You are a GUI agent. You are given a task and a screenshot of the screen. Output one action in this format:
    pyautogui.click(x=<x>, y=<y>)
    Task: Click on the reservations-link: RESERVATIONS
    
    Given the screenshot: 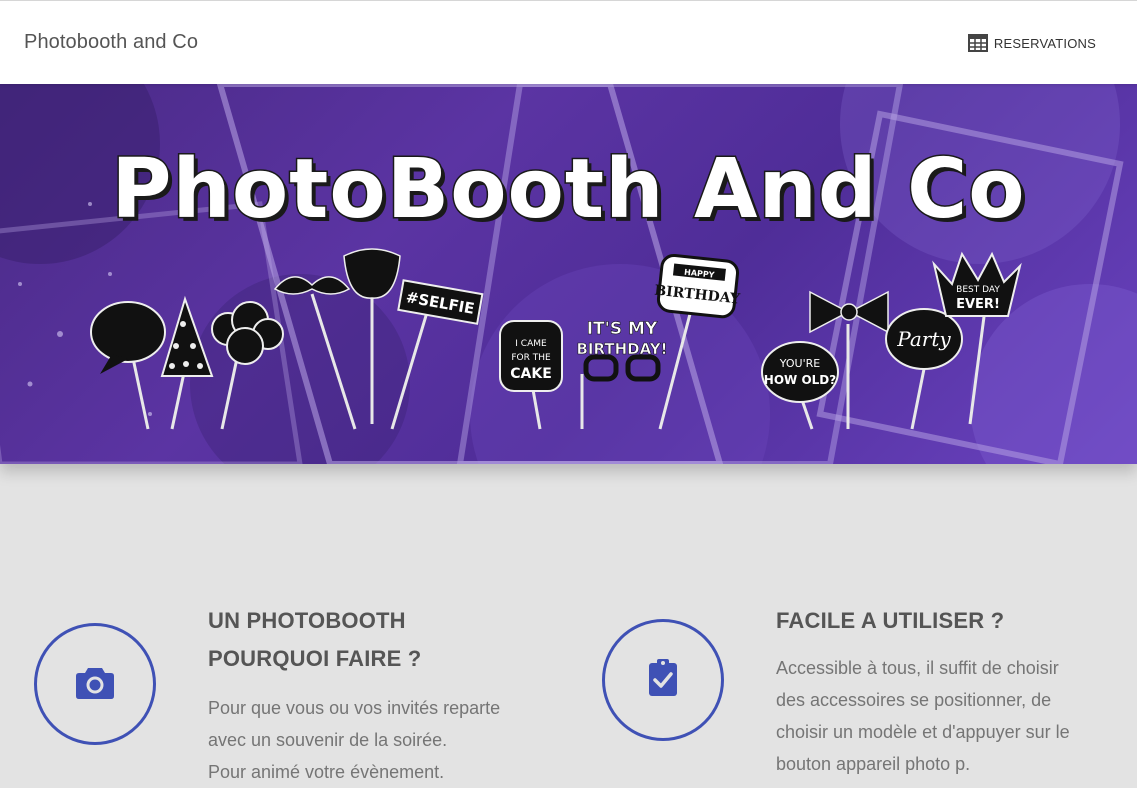 What is the action you would take?
    pyautogui.click(x=1031, y=43)
    